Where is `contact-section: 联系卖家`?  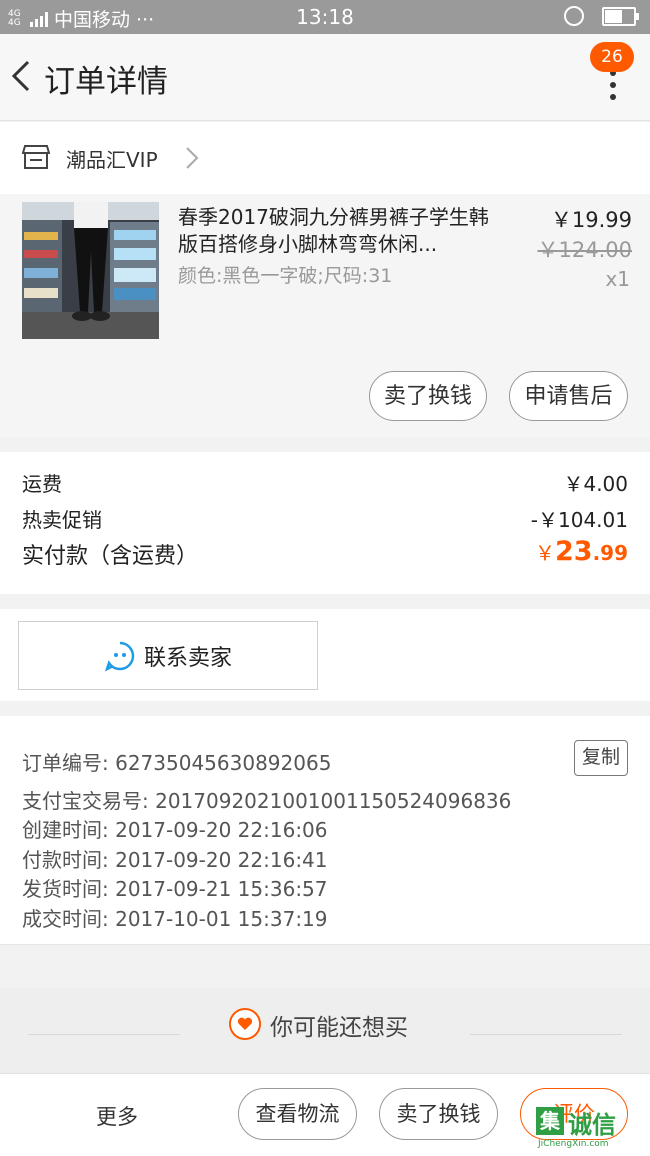
contact-section: 联系卖家 is located at coordinates (325, 655).